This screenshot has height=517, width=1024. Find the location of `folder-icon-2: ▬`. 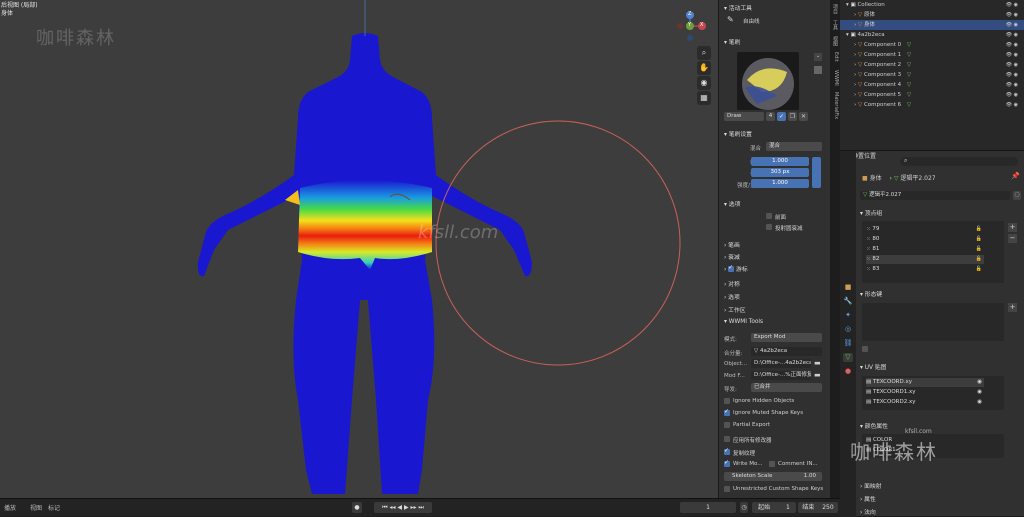

folder-icon-2: ▬ is located at coordinates (817, 375).